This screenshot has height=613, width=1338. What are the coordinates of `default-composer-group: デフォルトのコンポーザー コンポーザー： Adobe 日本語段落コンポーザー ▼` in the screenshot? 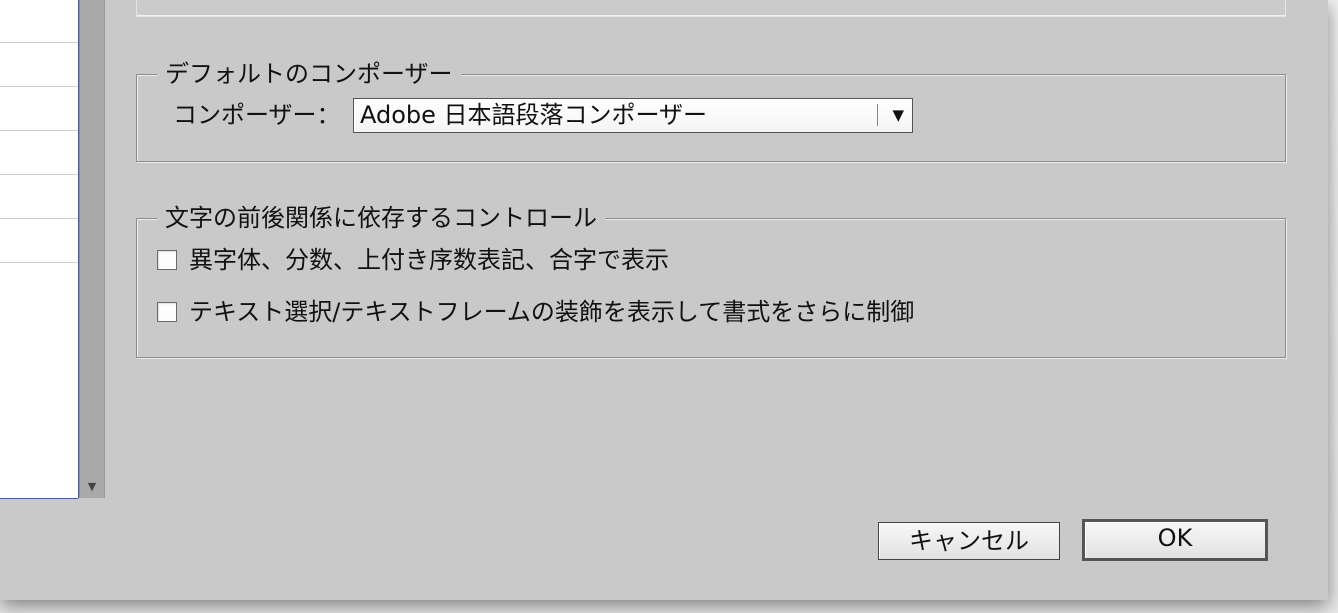 It's located at (711, 110).